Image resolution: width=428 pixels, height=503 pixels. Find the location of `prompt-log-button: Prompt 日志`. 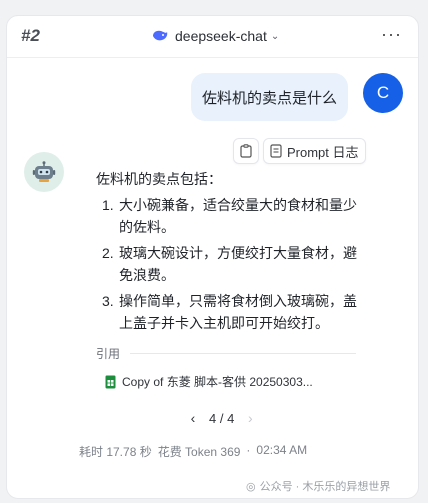

prompt-log-button: Prompt 日志 is located at coordinates (314, 151).